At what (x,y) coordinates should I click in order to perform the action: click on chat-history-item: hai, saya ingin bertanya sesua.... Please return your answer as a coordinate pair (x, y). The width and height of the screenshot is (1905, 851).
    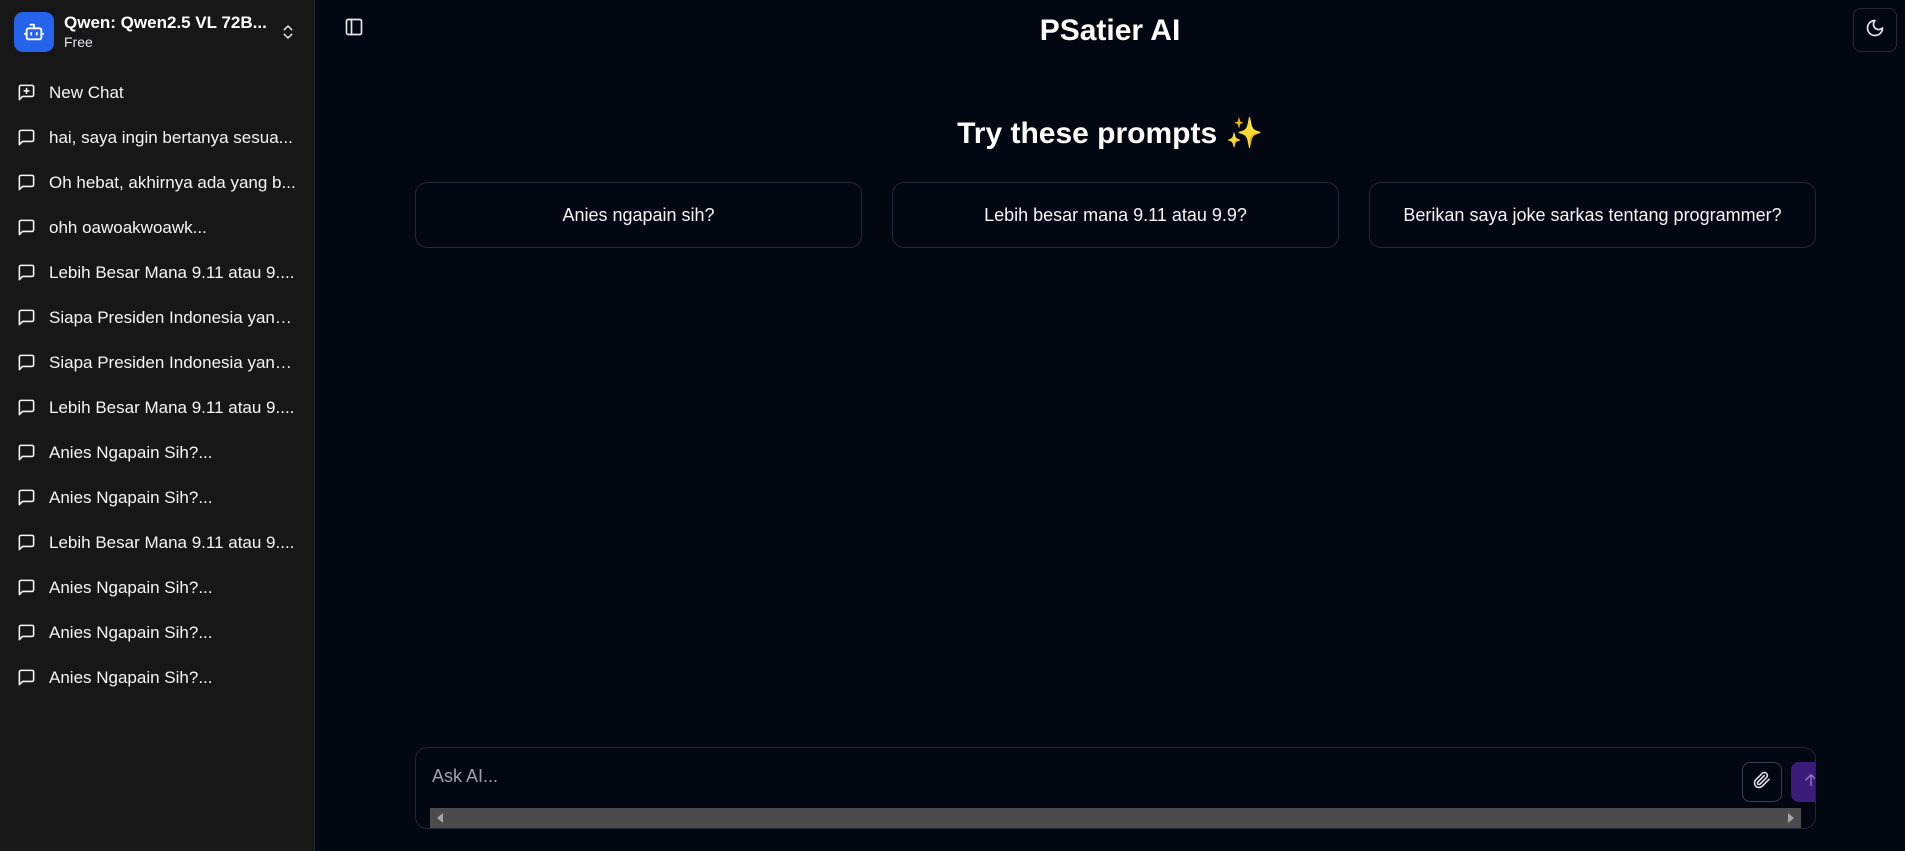
    Looking at the image, I should click on (157, 137).